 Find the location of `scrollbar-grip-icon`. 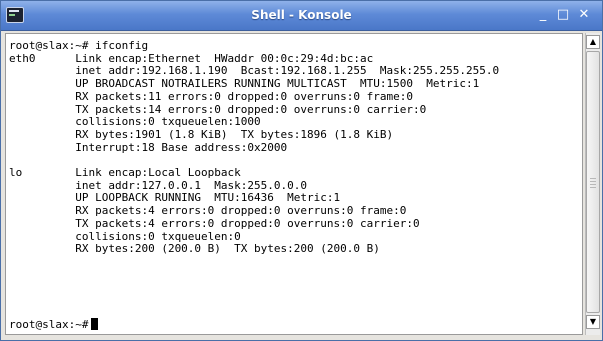

scrollbar-grip-icon is located at coordinates (593, 183).